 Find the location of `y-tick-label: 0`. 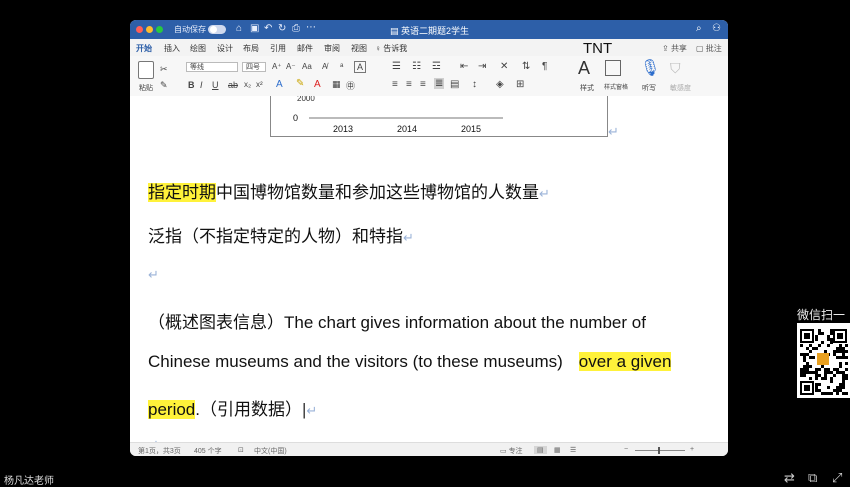

y-tick-label: 0 is located at coordinates (295, 118).